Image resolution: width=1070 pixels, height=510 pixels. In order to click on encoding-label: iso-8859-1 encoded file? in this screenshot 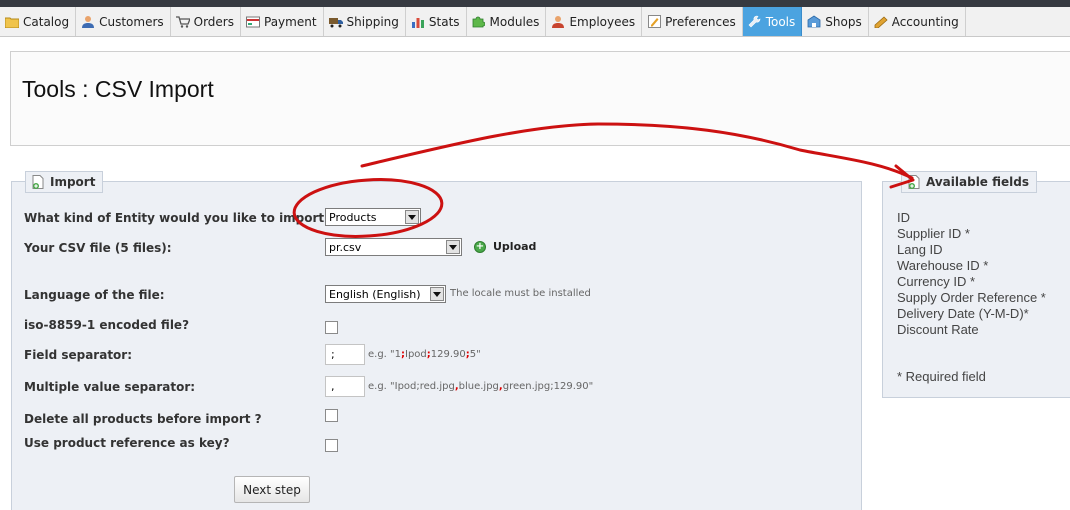, I will do `click(107, 325)`.